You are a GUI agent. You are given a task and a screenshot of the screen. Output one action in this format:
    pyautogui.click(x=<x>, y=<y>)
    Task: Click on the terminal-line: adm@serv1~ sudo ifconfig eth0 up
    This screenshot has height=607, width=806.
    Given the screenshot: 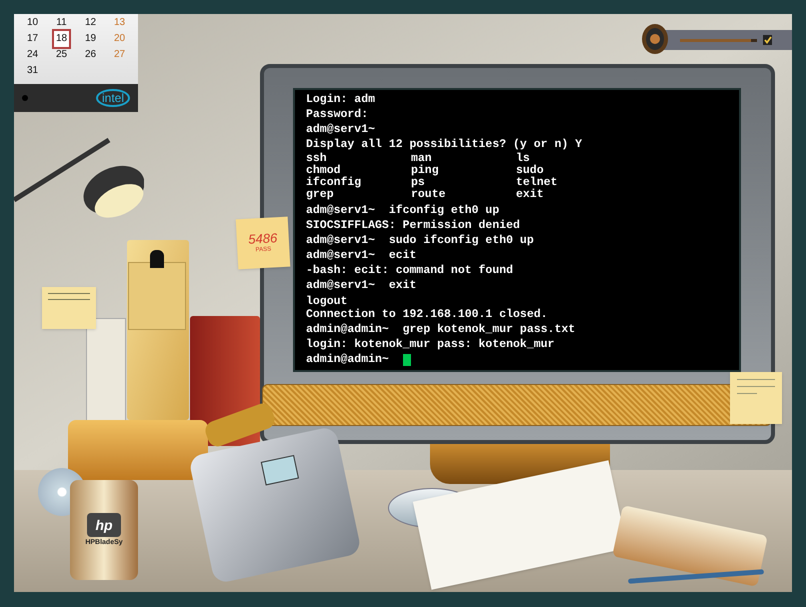 What is the action you would take?
    pyautogui.click(x=420, y=240)
    